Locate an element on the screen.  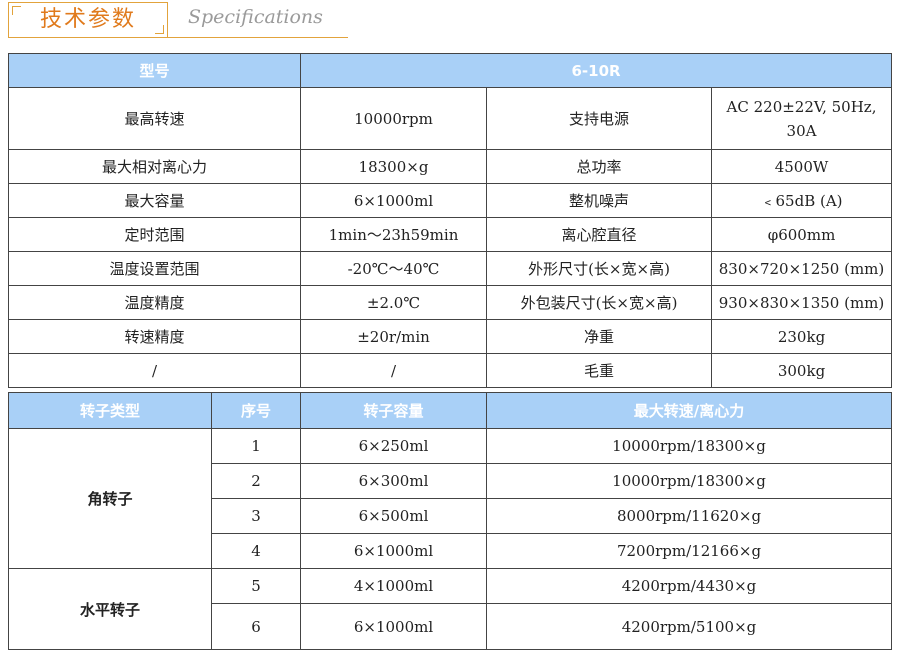
spec-row: 定时范围 1min～23h59min 离心腔直径 φ600mm is located at coordinates (450, 234).